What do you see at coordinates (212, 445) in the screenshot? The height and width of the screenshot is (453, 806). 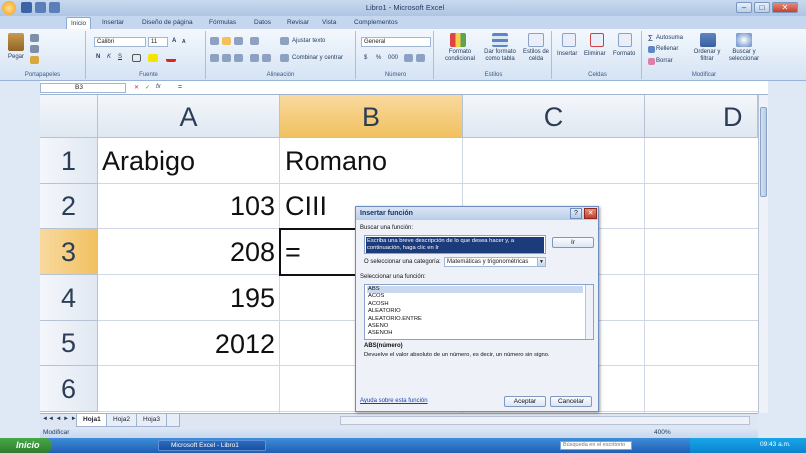 I see `task-excel: Microsoft Excel - Libro1` at bounding box center [212, 445].